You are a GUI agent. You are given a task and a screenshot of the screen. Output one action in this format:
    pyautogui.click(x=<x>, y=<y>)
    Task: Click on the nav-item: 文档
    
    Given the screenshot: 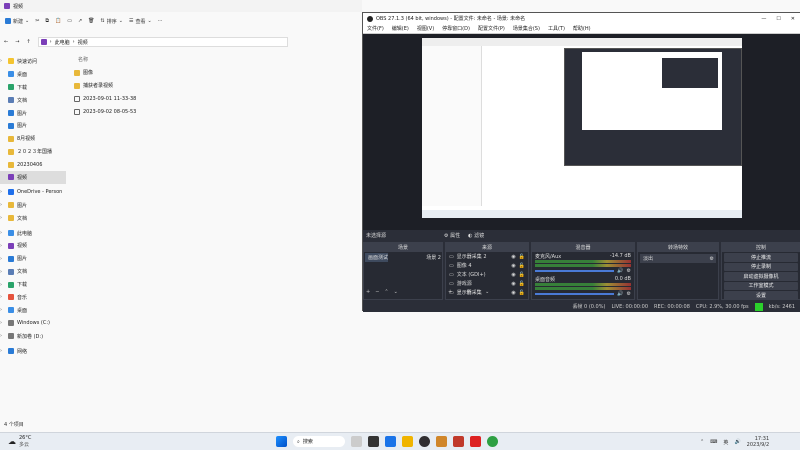 What is the action you would take?
    pyautogui.click(x=33, y=100)
    